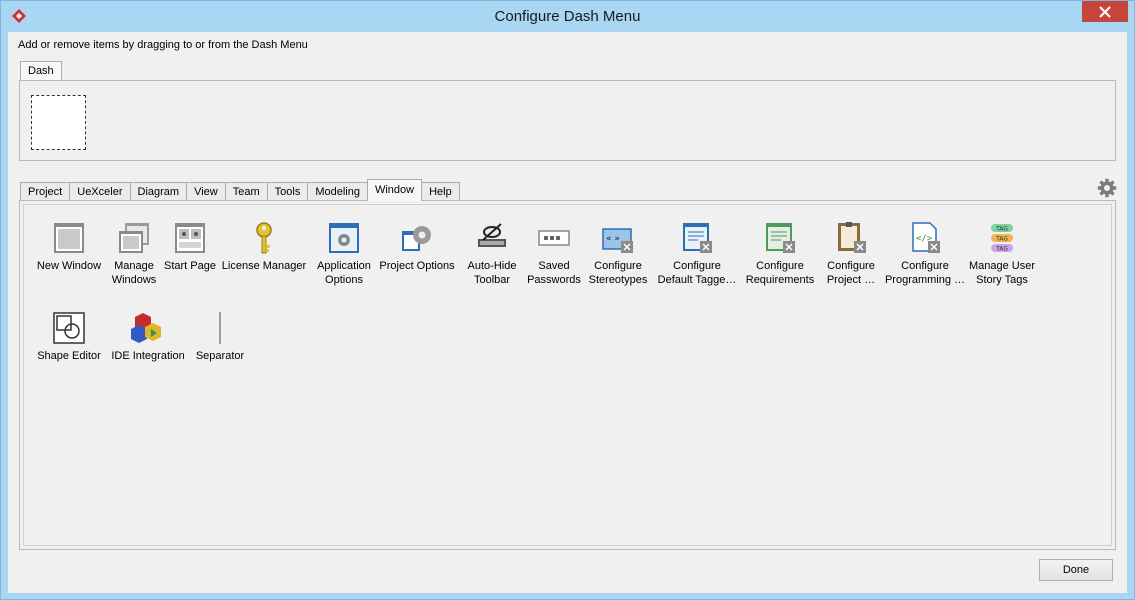 This screenshot has height=600, width=1135. Describe the element at coordinates (554, 254) in the screenshot. I see `item-saved-passwords: Saved Passwords` at that location.